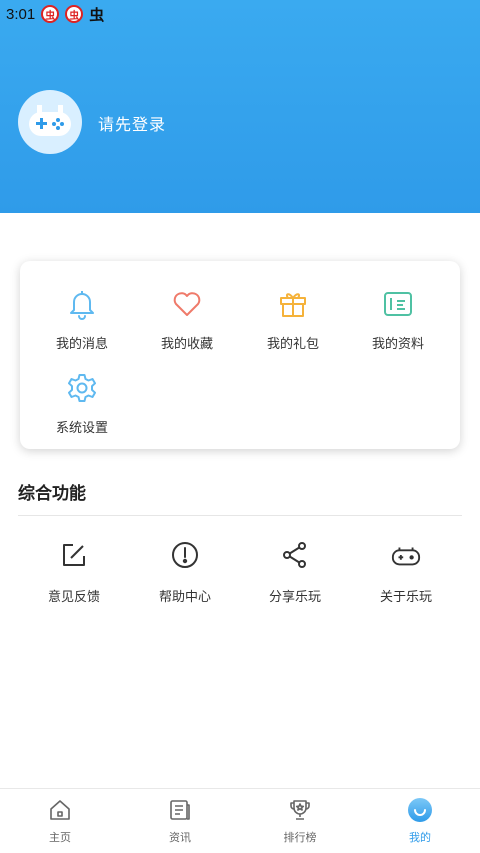  I want to click on menu-item-label: 系统设置, so click(81, 428).